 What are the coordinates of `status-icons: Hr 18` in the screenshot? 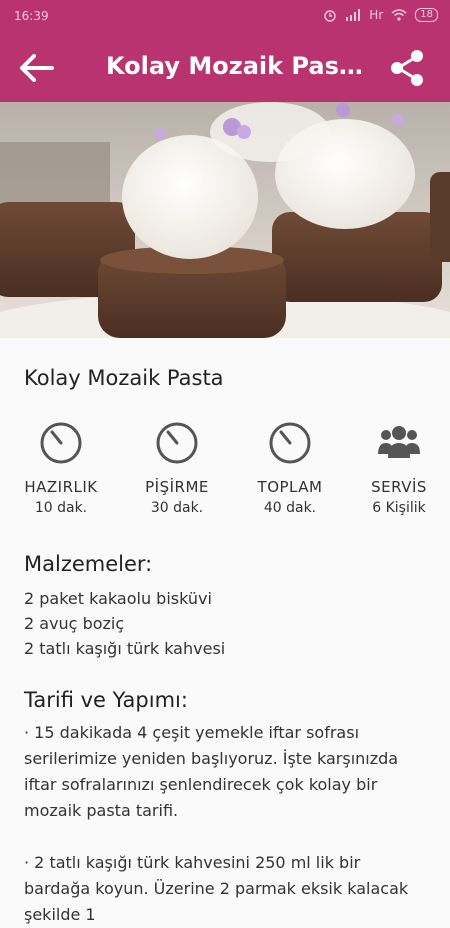 It's located at (380, 15).